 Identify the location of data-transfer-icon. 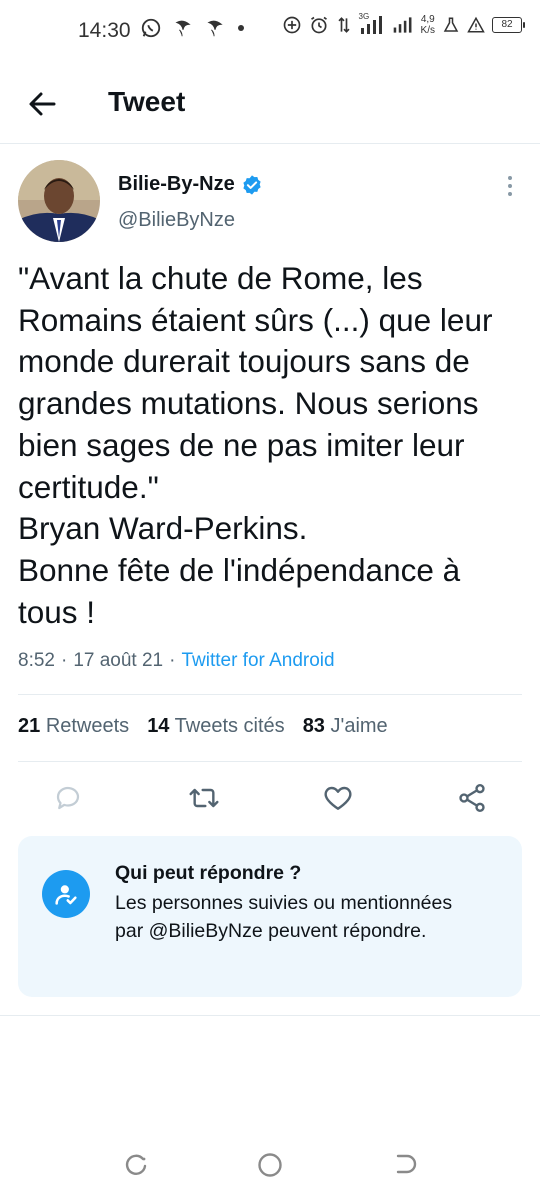
(343, 25).